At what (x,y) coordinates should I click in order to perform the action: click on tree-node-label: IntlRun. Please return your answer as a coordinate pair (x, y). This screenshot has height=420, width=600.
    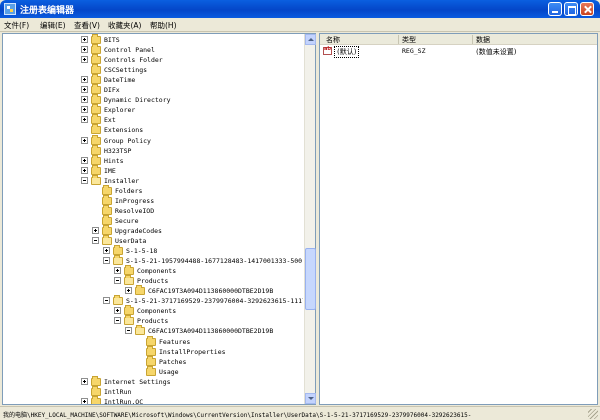
    Looking at the image, I should click on (117, 392).